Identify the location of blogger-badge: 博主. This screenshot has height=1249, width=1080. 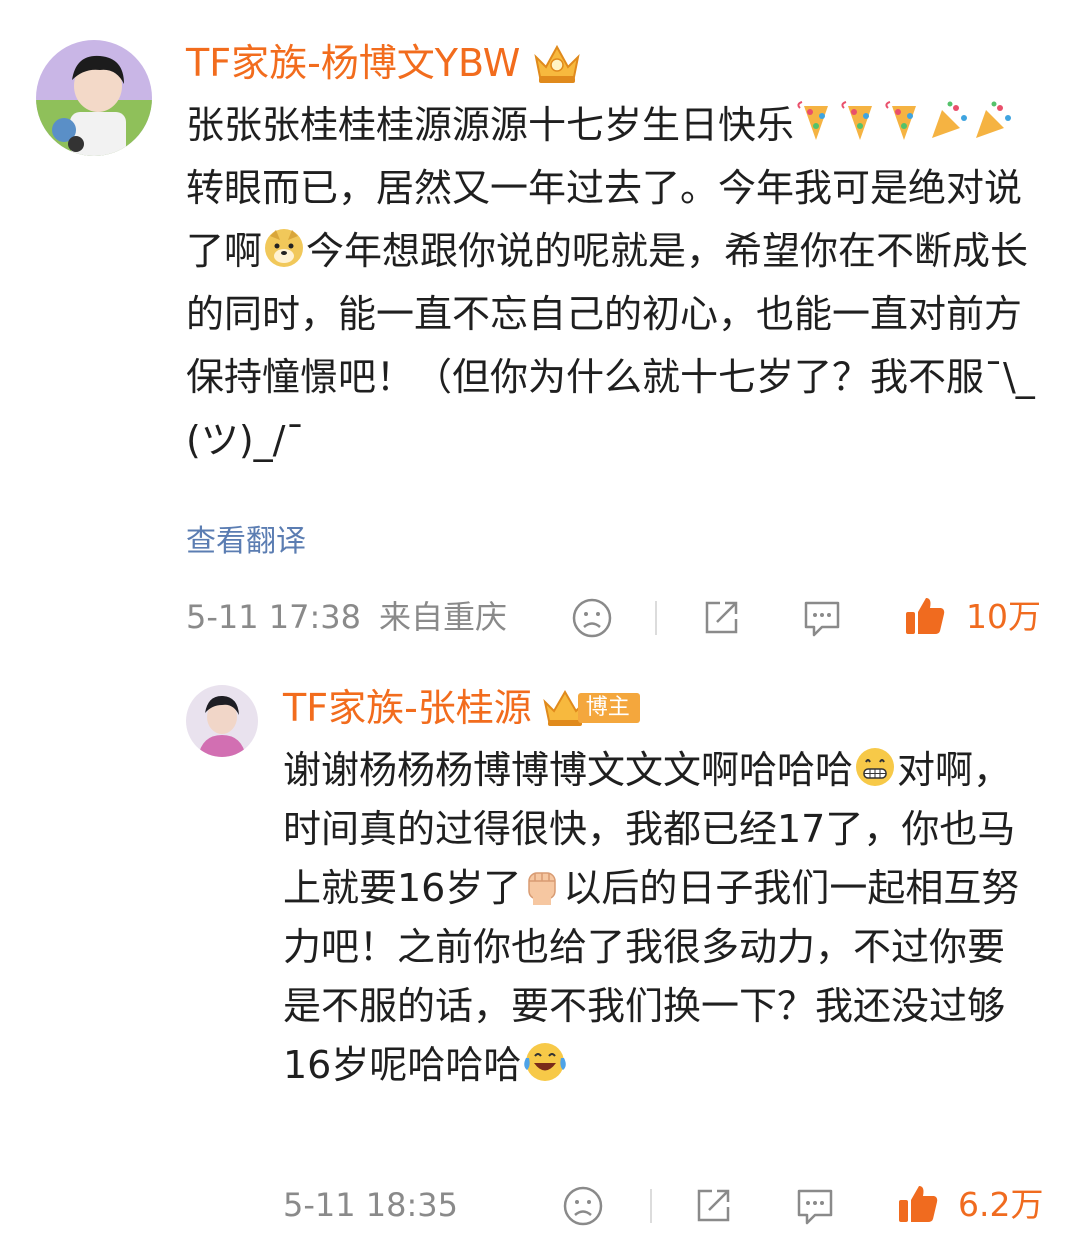
(591, 708).